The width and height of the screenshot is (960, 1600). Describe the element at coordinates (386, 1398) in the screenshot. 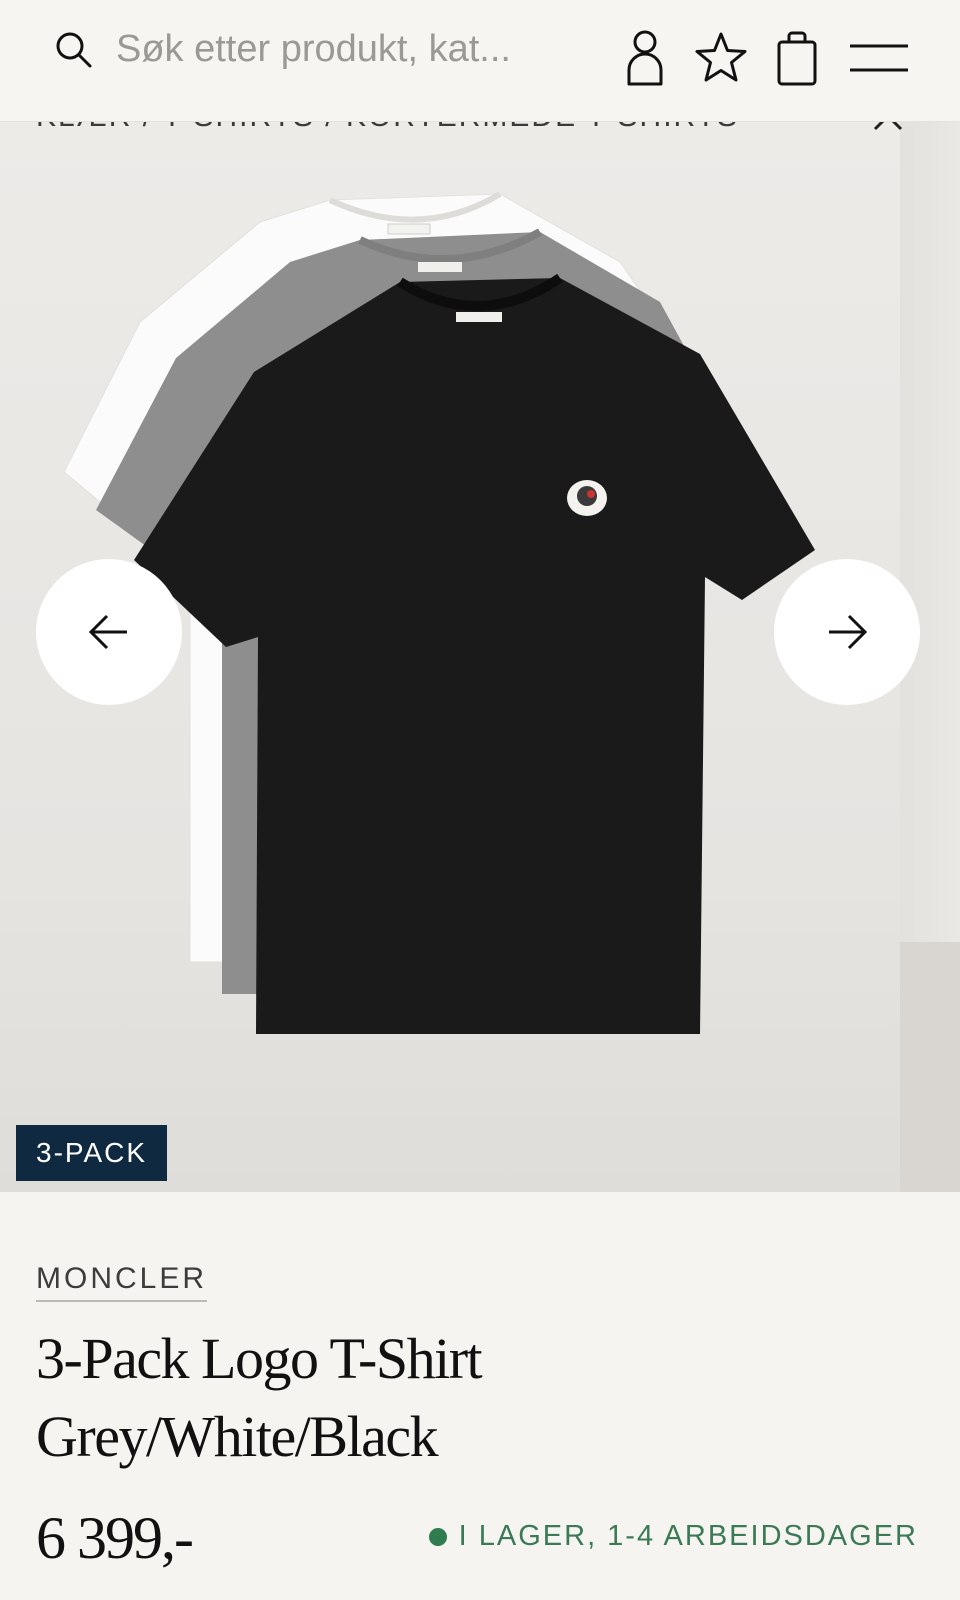

I see `product-title: 3-Pack Logo T-Shirt Grey/White/Black` at that location.